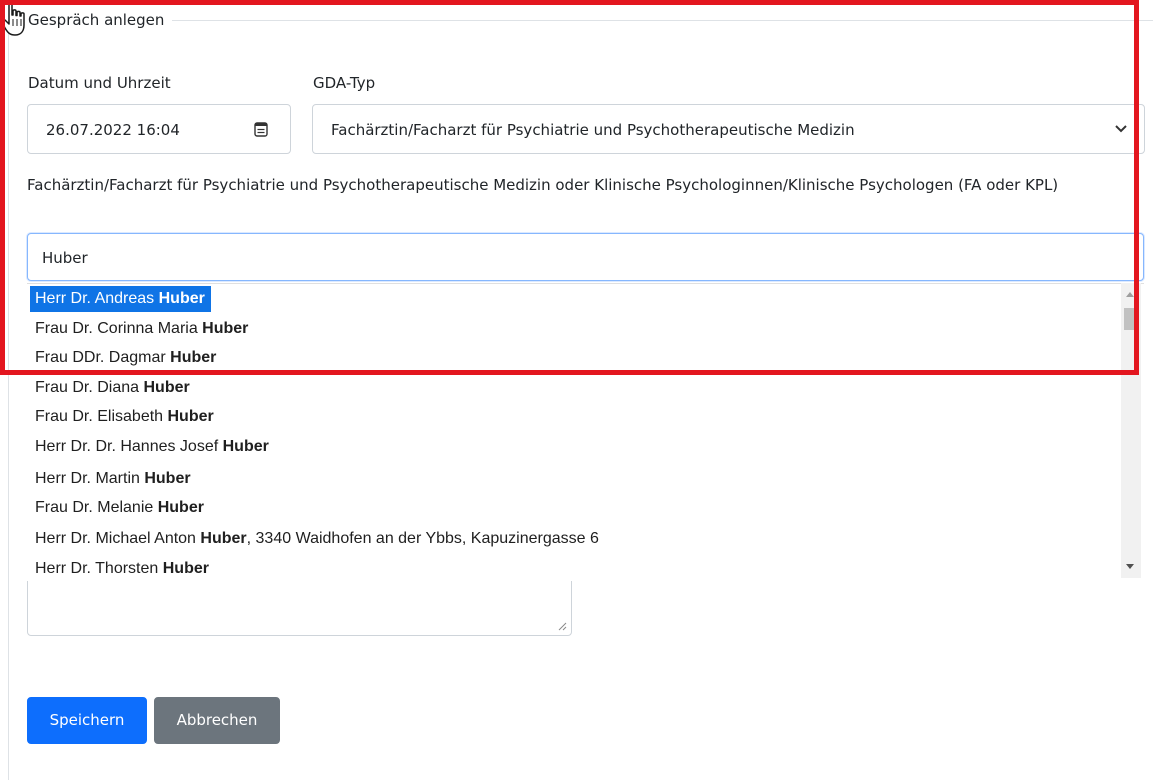  I want to click on list-item: Herr Dr. Dr. Hannes Josef Huber, so click(152, 447).